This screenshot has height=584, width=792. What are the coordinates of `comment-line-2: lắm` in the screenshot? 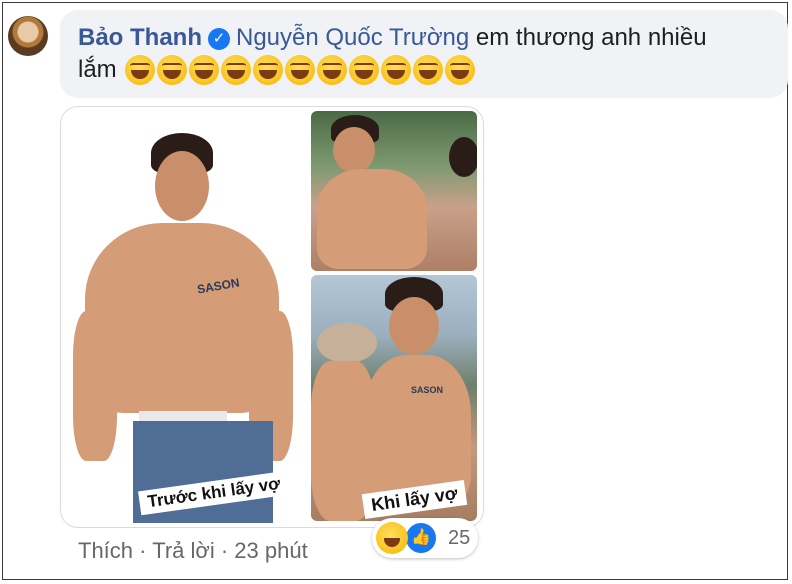 It's located at (276, 70).